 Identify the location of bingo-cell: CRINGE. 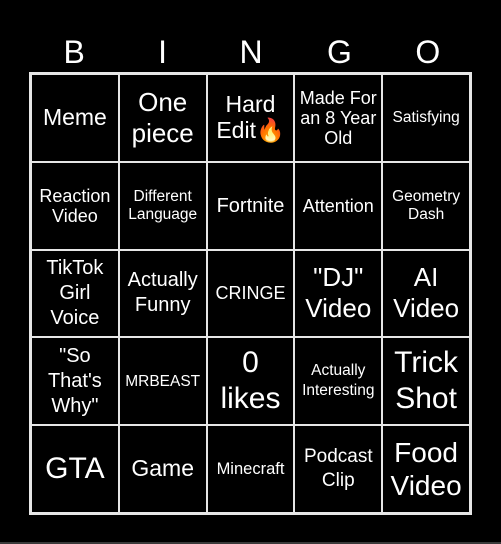
(250, 293).